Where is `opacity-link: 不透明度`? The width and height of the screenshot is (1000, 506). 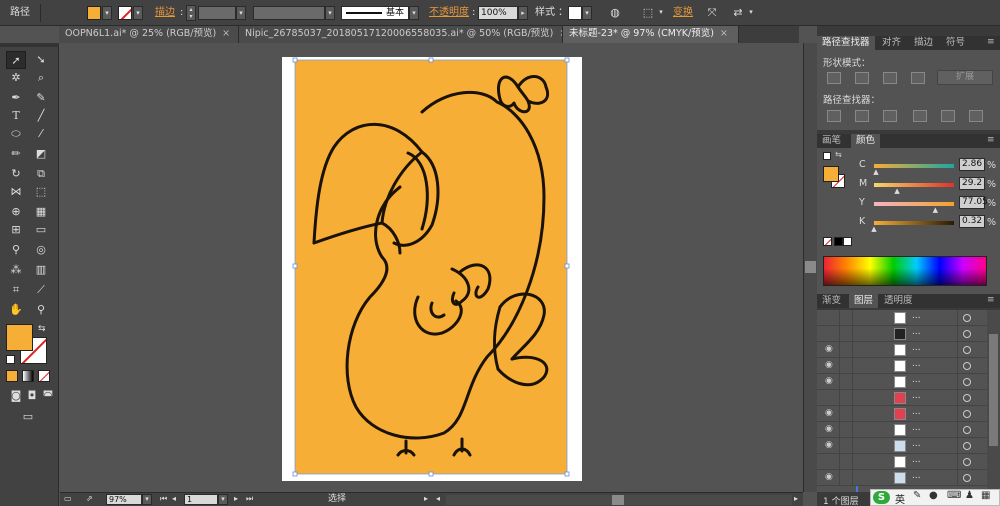
opacity-link: 不透明度 is located at coordinates (449, 13).